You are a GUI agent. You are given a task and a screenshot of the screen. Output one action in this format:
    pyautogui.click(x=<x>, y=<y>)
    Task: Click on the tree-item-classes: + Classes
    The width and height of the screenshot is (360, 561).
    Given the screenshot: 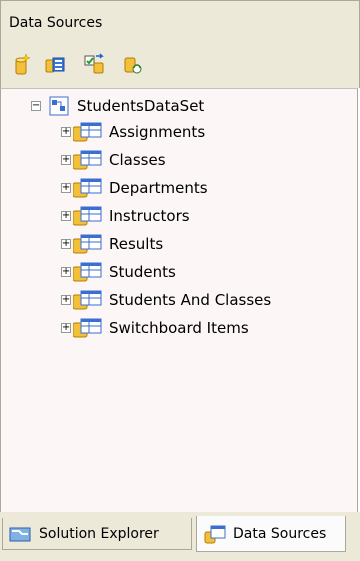 What is the action you would take?
    pyautogui.click(x=113, y=160)
    